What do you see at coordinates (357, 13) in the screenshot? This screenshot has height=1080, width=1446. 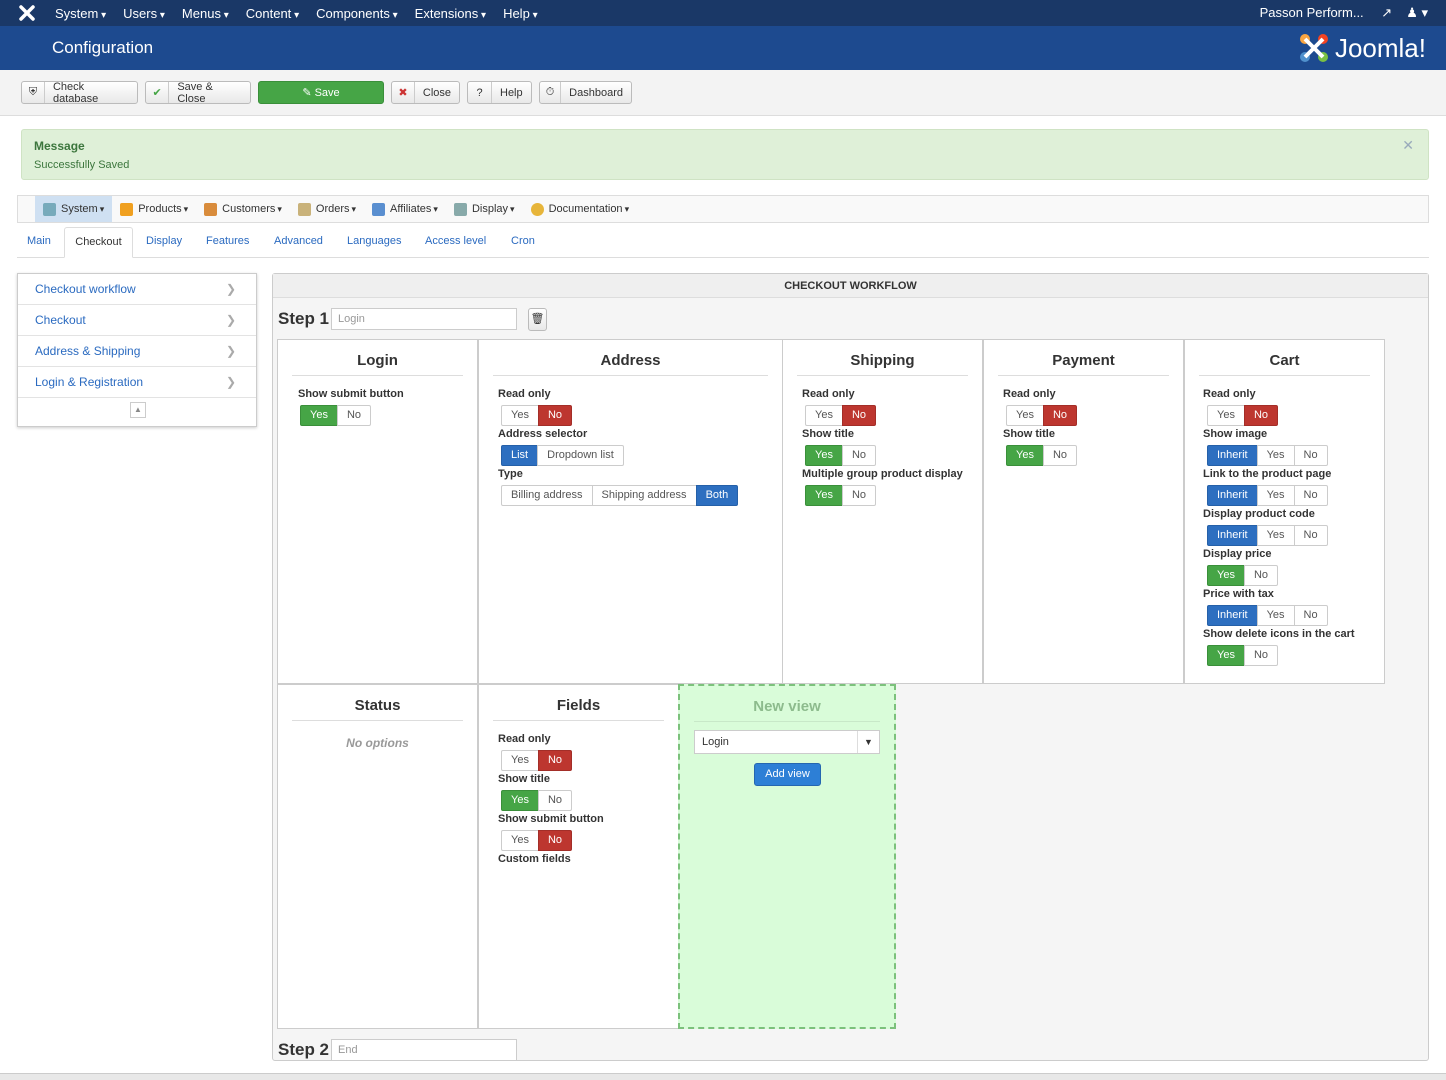 I see `menu-components: Components` at bounding box center [357, 13].